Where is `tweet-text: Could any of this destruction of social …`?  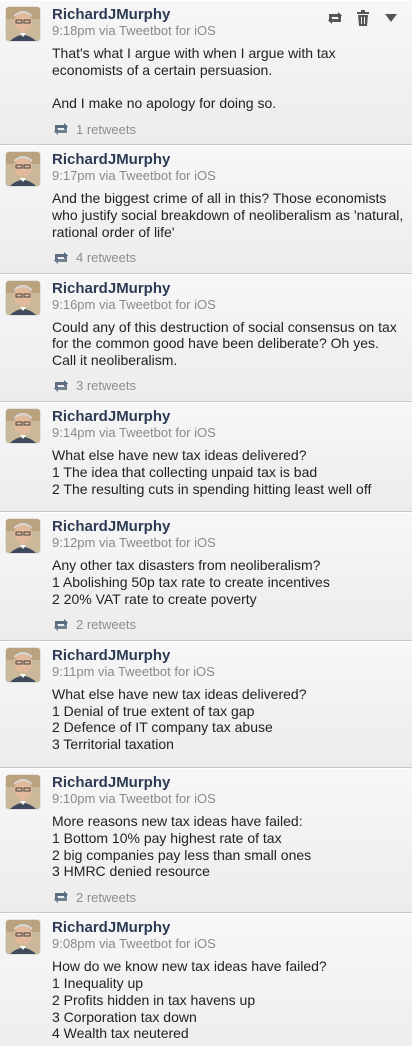 tweet-text: Could any of this destruction of social … is located at coordinates (224, 343).